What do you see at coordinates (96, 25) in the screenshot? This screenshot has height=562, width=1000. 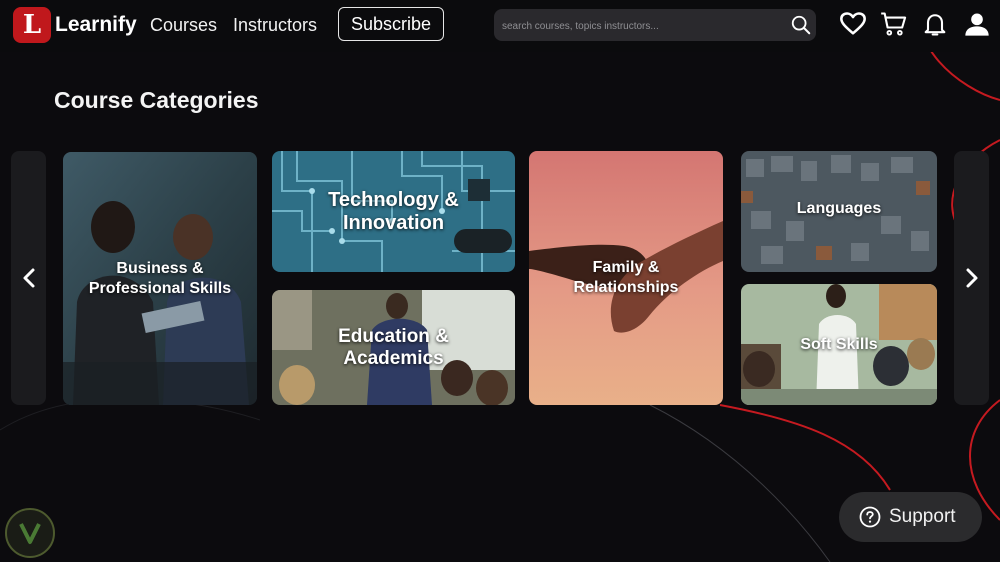 I see `brand-name: Learnify` at bounding box center [96, 25].